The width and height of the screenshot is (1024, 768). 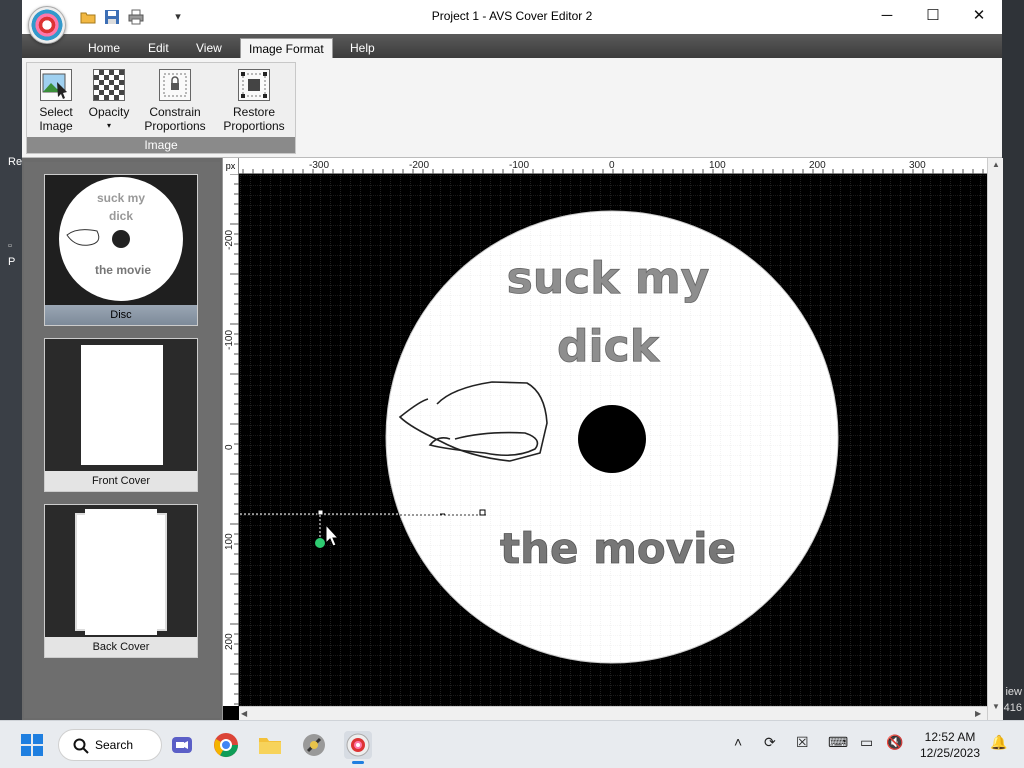 What do you see at coordinates (121, 315) in the screenshot?
I see `thumbnail-label: Disc` at bounding box center [121, 315].